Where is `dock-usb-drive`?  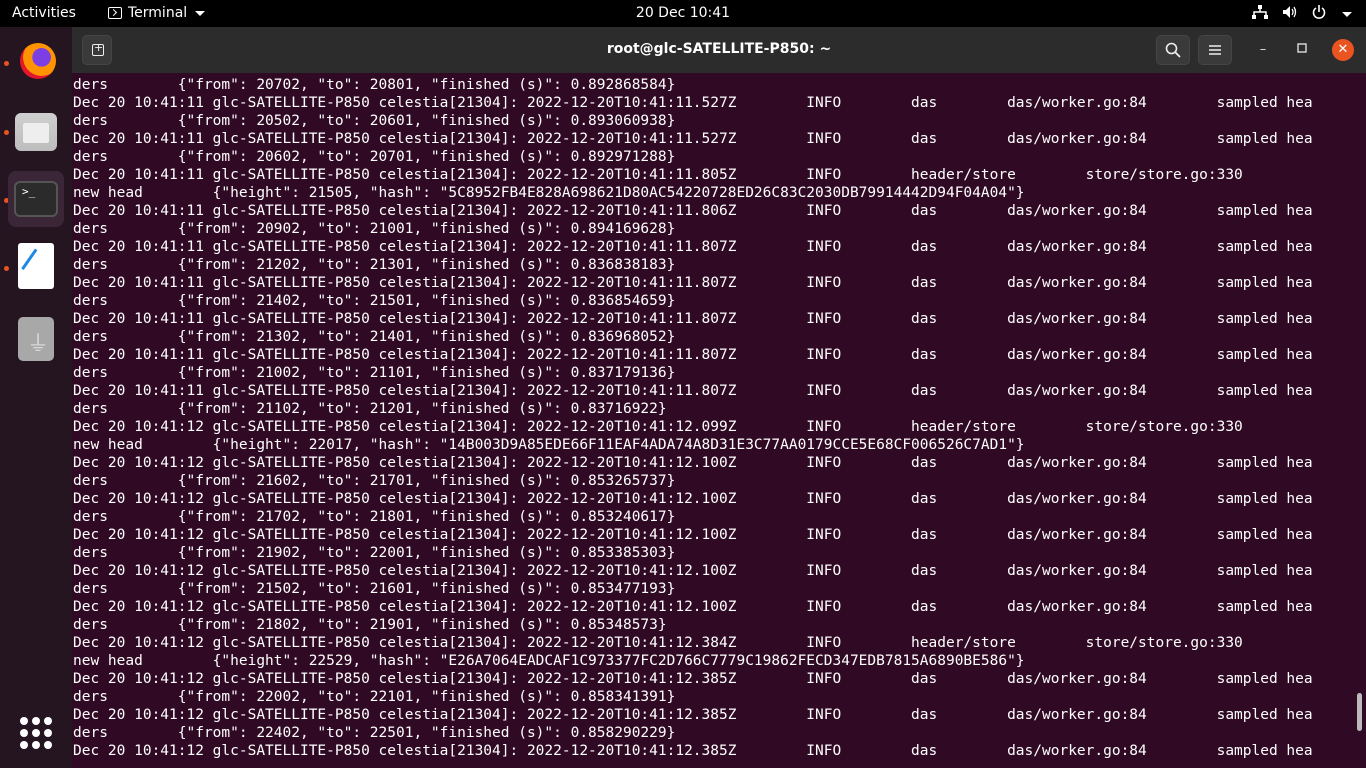 dock-usb-drive is located at coordinates (36, 339).